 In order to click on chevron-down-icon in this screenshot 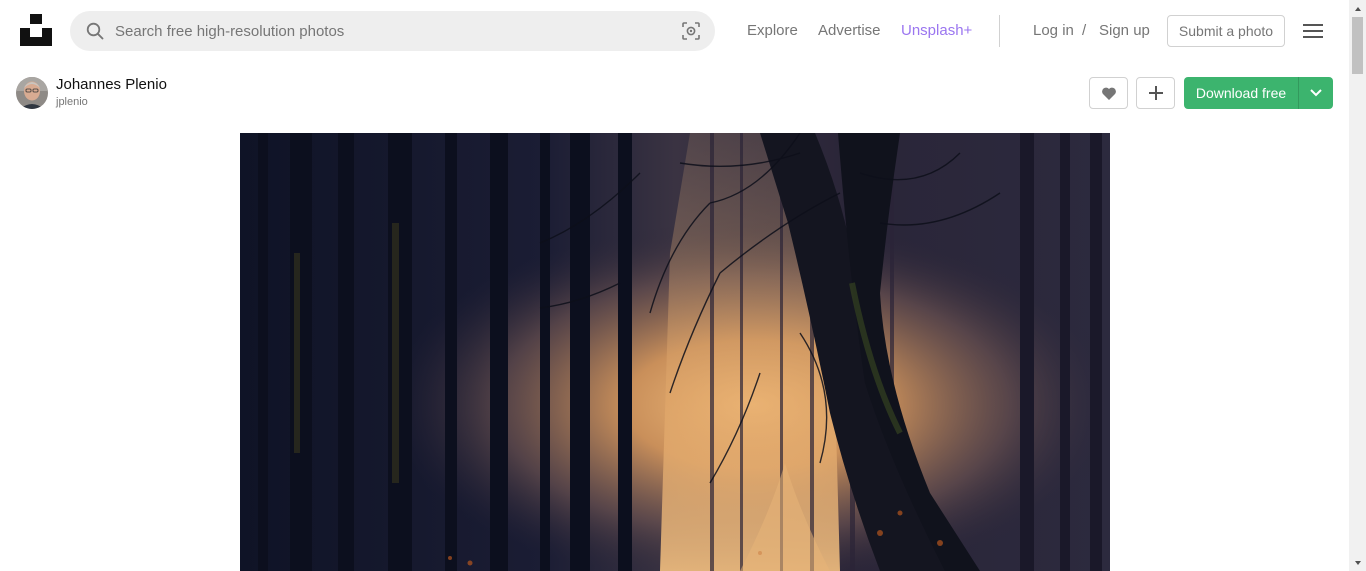, I will do `click(1316, 93)`.